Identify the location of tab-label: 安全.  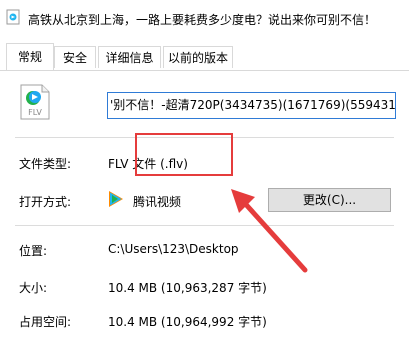
(74, 58).